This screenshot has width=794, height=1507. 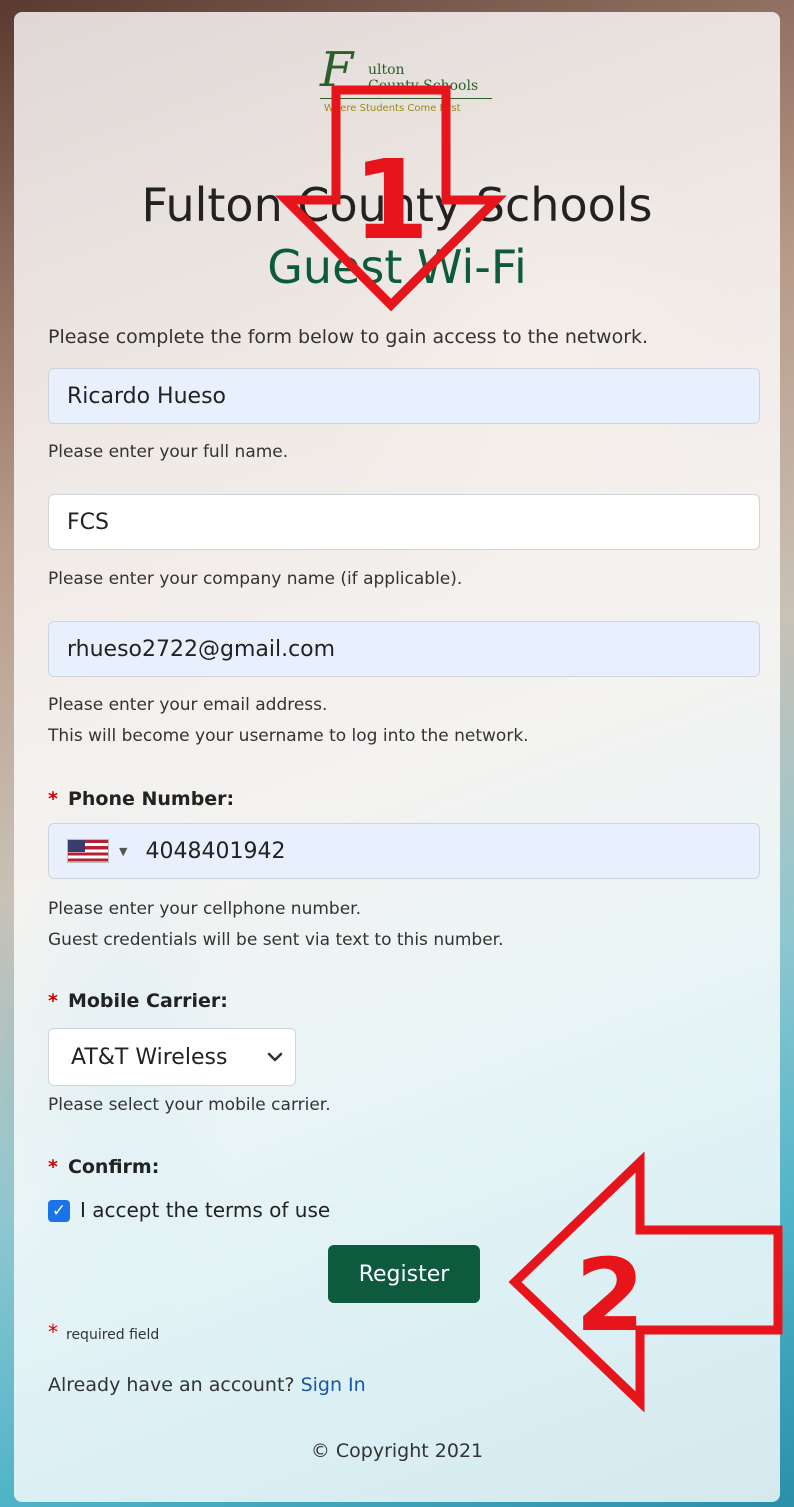 I want to click on annotation-arrow-1: 1, so click(x=391, y=198).